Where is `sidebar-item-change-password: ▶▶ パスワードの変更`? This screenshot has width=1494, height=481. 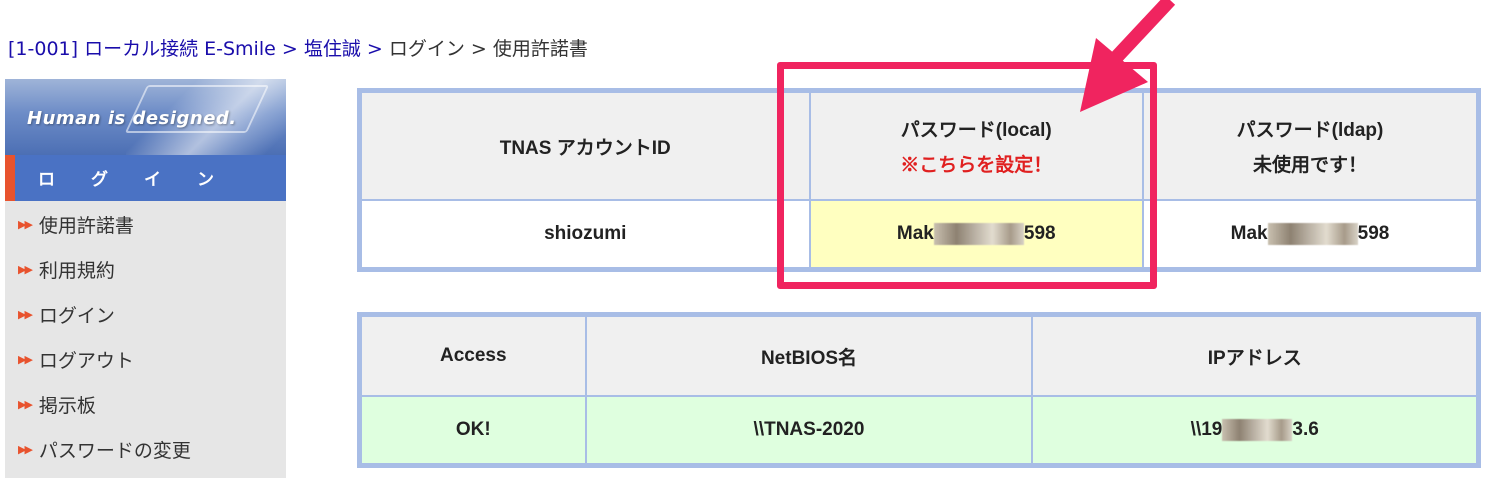 sidebar-item-change-password: ▶▶ パスワードの変更 is located at coordinates (145, 458).